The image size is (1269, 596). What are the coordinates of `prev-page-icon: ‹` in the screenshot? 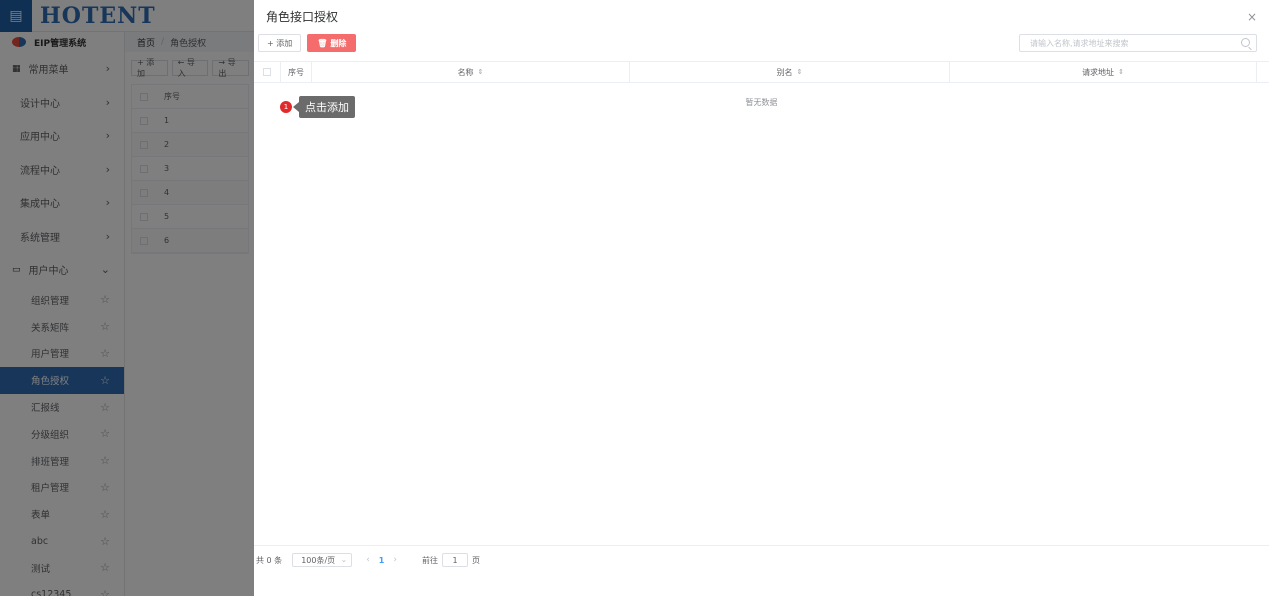 It's located at (368, 560).